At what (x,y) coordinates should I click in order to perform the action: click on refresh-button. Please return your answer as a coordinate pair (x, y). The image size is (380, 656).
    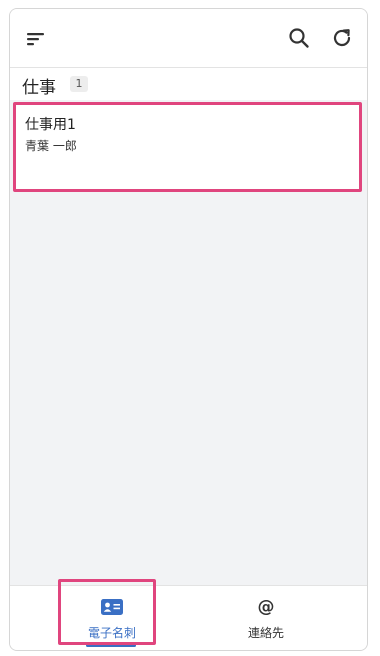
    Looking at the image, I should click on (342, 38).